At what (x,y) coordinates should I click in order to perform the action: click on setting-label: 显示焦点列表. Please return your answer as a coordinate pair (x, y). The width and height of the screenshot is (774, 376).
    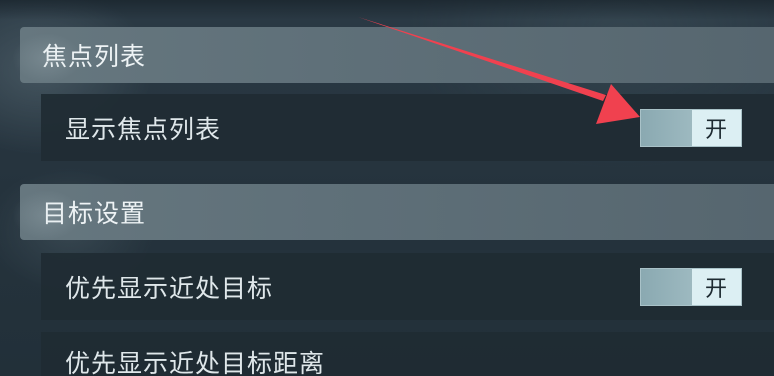
    Looking at the image, I should click on (143, 129).